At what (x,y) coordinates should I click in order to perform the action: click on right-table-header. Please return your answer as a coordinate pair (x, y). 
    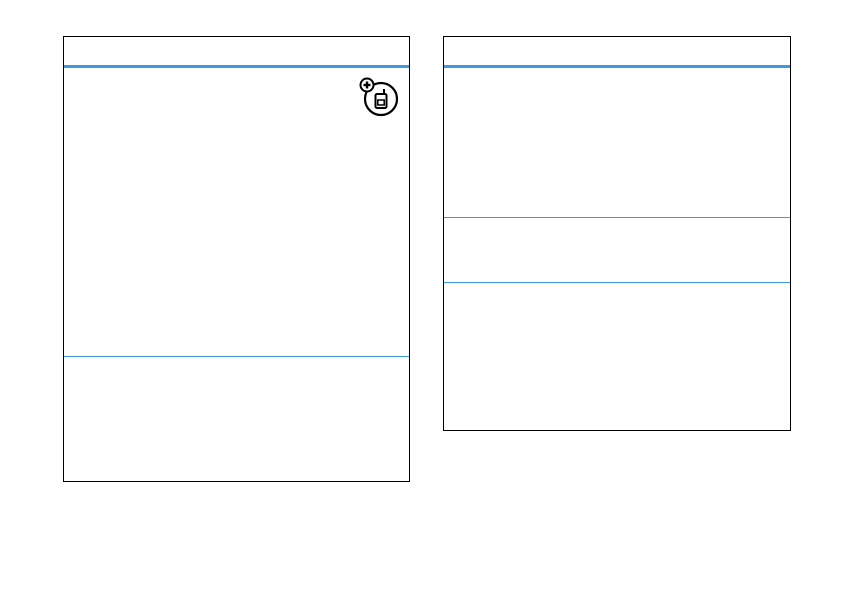
    Looking at the image, I should click on (617, 52).